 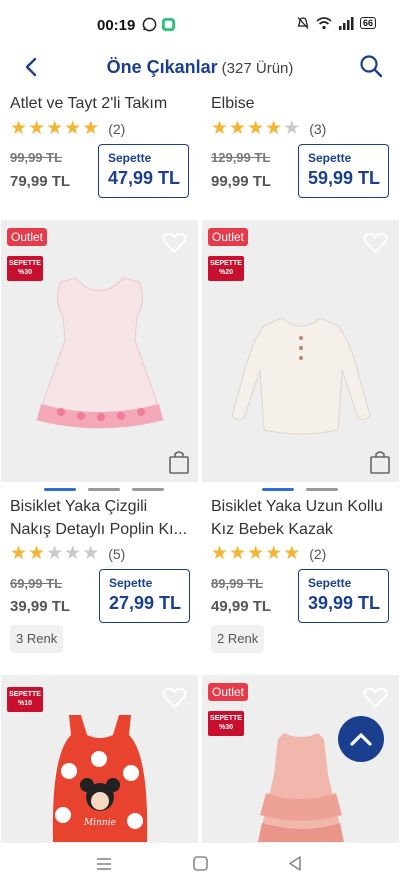 I want to click on signal-icon, so click(x=346, y=23).